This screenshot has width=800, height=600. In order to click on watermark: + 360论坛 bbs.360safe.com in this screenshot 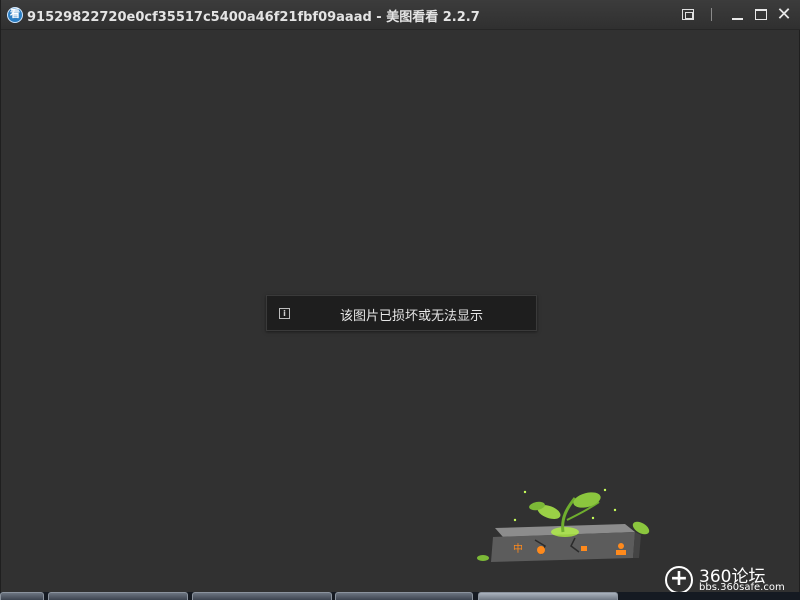, I will do `click(731, 579)`.